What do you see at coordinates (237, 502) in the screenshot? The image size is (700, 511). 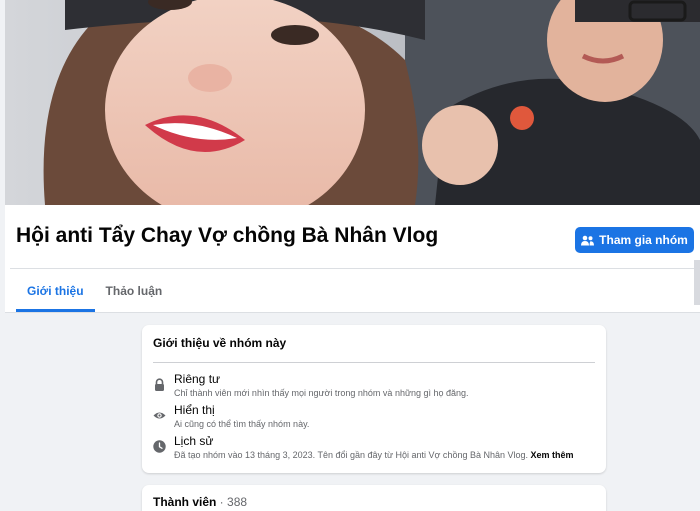 I see `members-count: 388` at bounding box center [237, 502].